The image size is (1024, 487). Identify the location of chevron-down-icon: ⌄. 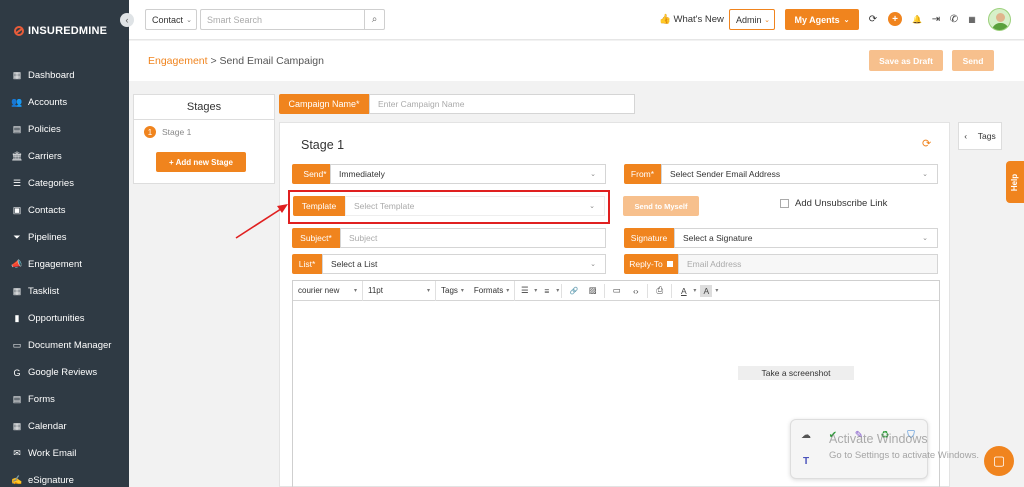
(593, 264).